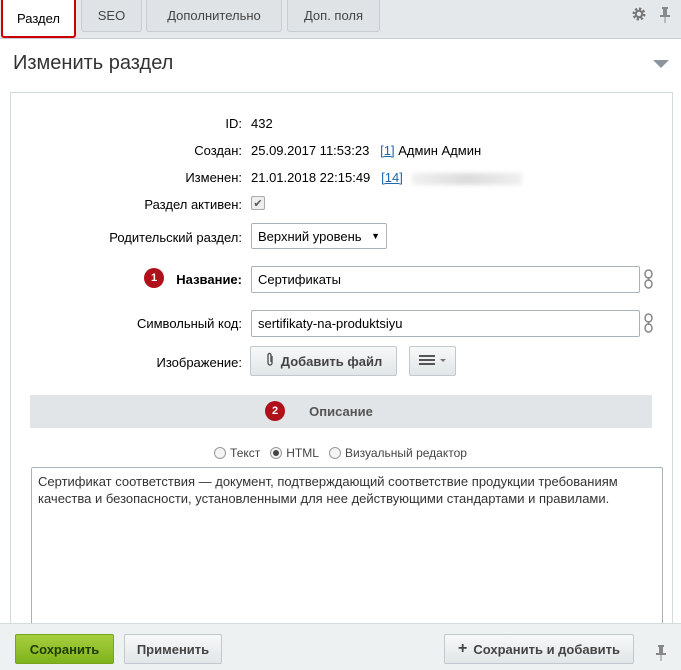 This screenshot has width=681, height=670. I want to click on plus-icon: +, so click(463, 648).